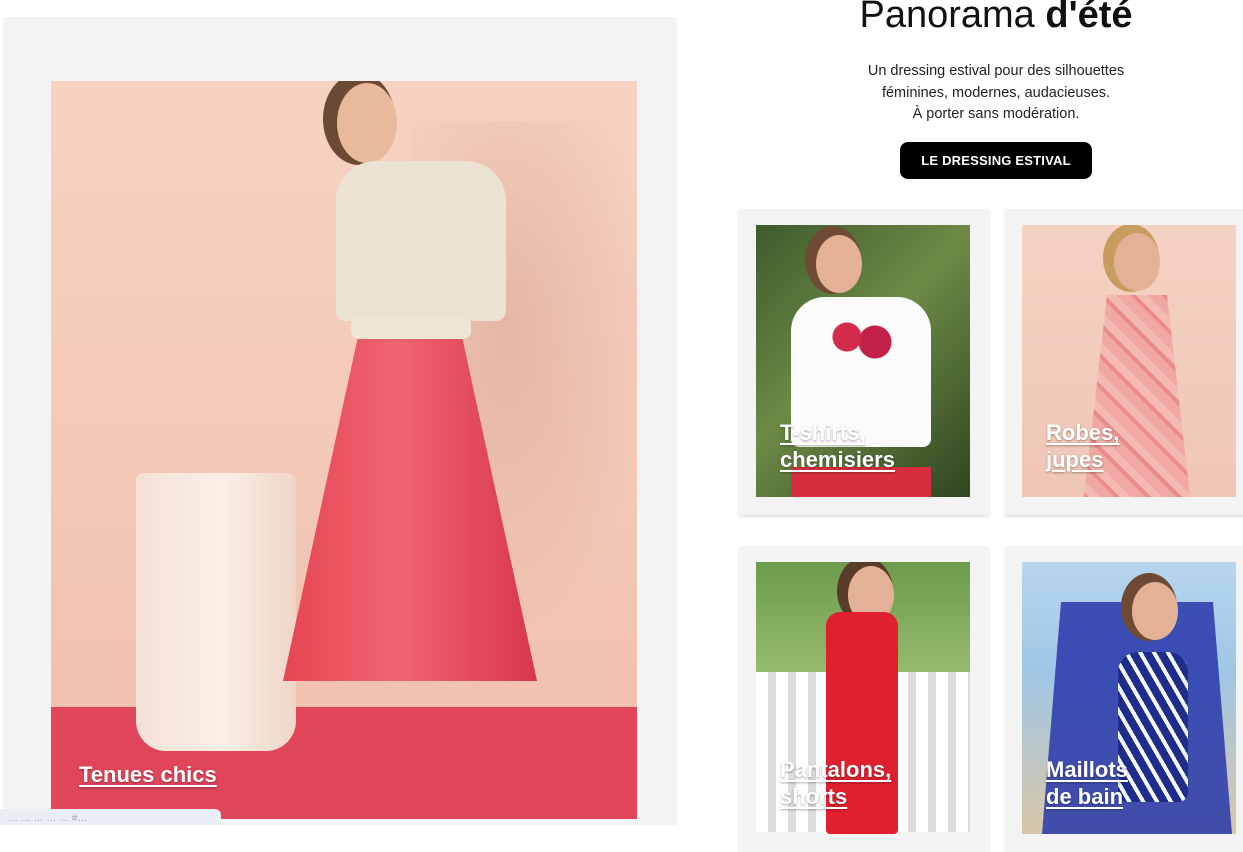 The height and width of the screenshot is (852, 1243). I want to click on description-line: À porter sans modération., so click(996, 114).